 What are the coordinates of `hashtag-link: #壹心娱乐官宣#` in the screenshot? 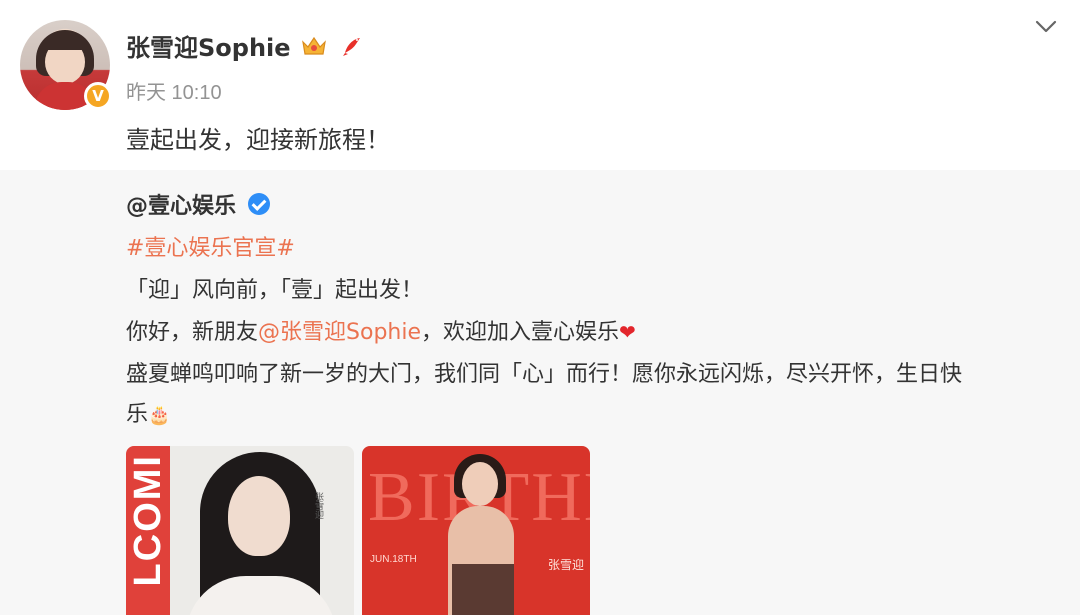 It's located at (210, 246).